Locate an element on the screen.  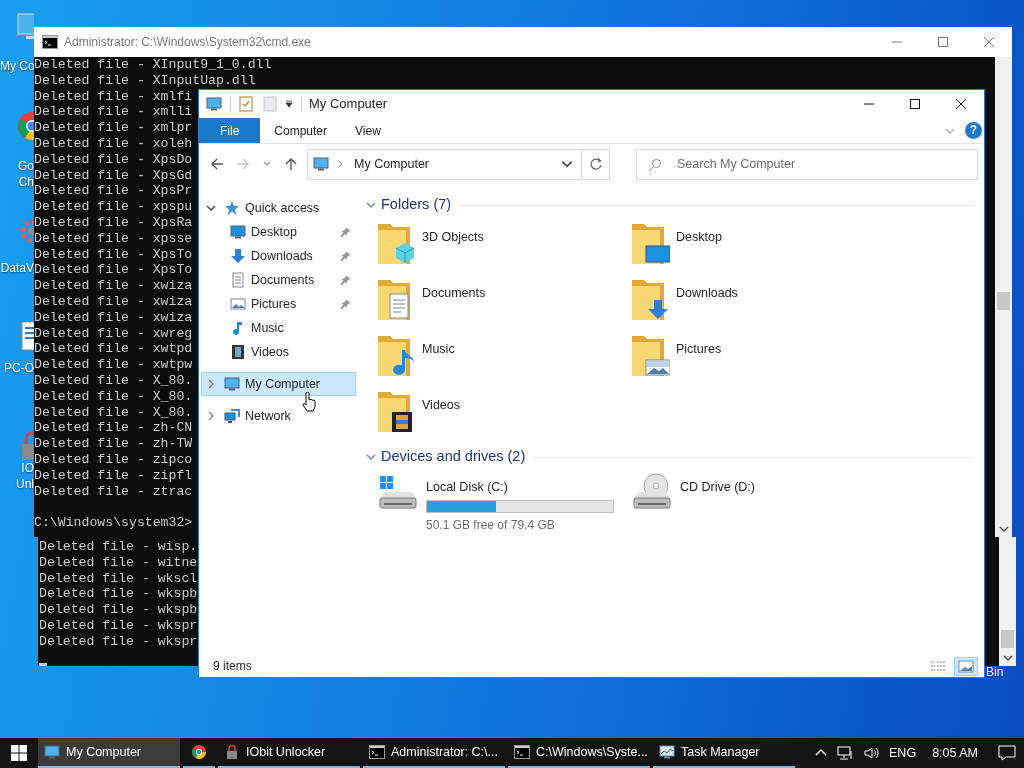
nav-item: Quick access is located at coordinates (278, 208).